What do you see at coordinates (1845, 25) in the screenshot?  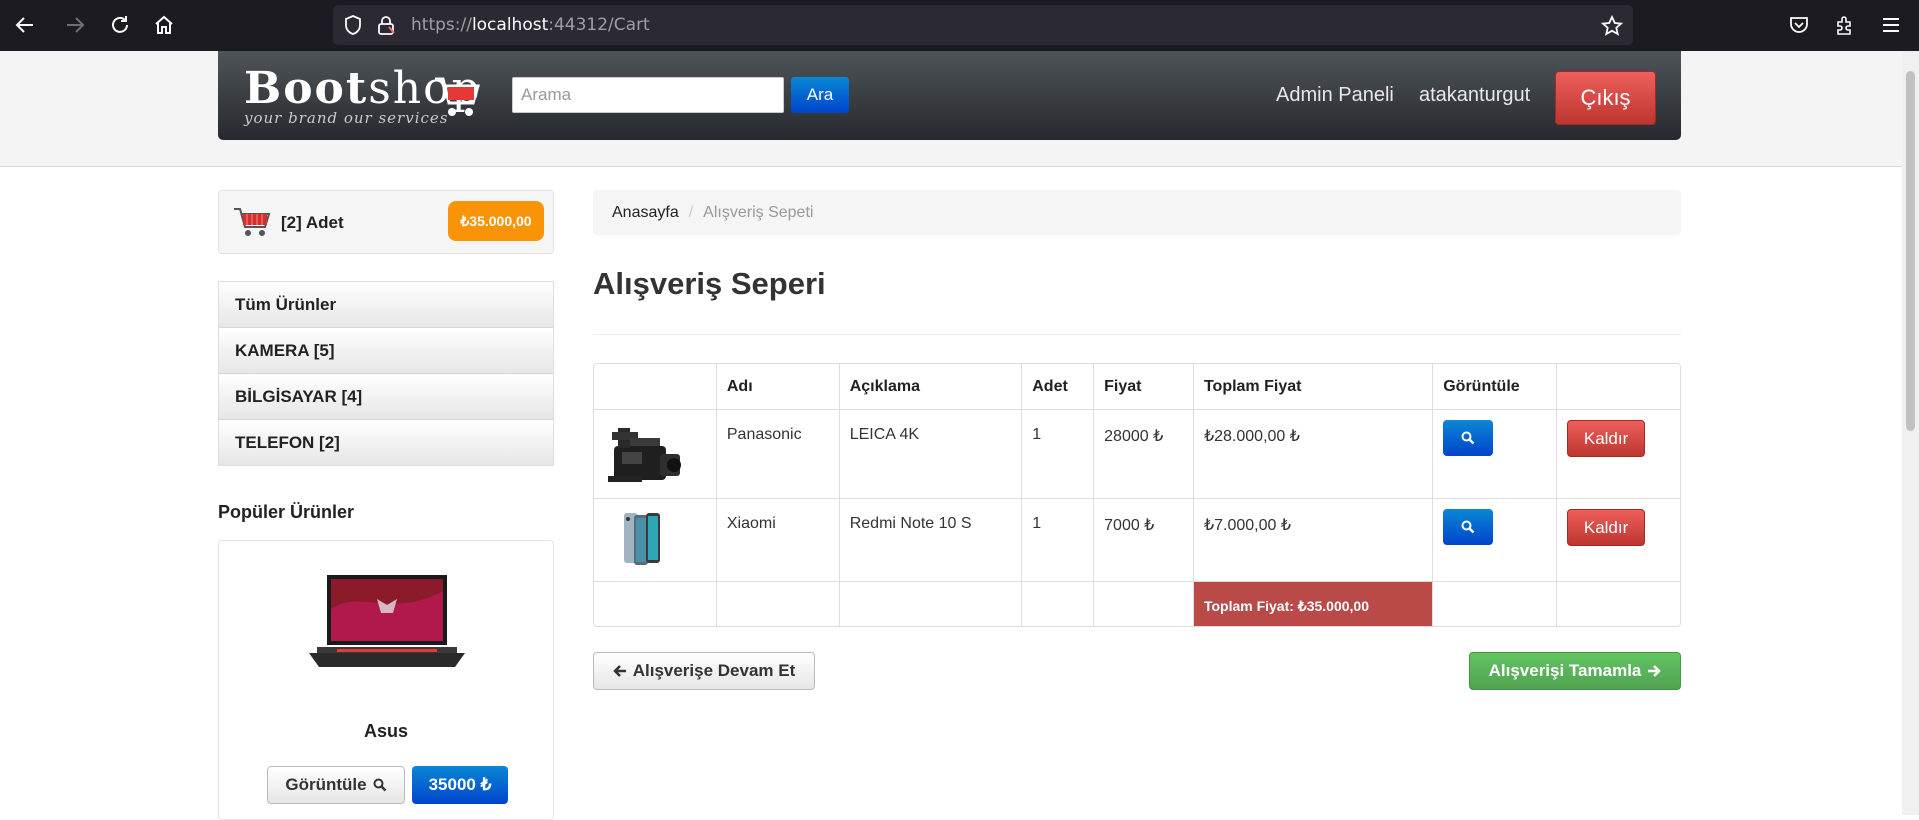 I see `extensions-icon` at bounding box center [1845, 25].